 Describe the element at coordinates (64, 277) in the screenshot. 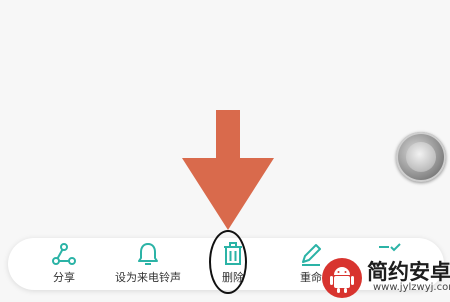

I see `share-label: 分享` at that location.